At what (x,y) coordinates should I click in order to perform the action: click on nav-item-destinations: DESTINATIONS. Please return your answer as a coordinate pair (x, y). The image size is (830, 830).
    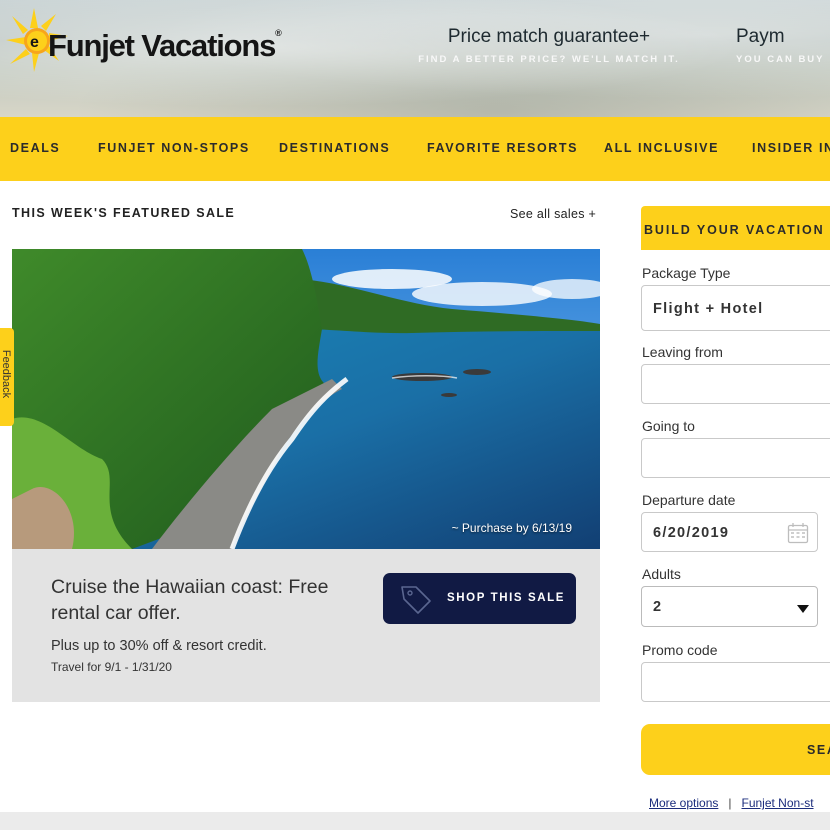
    Looking at the image, I should click on (334, 148).